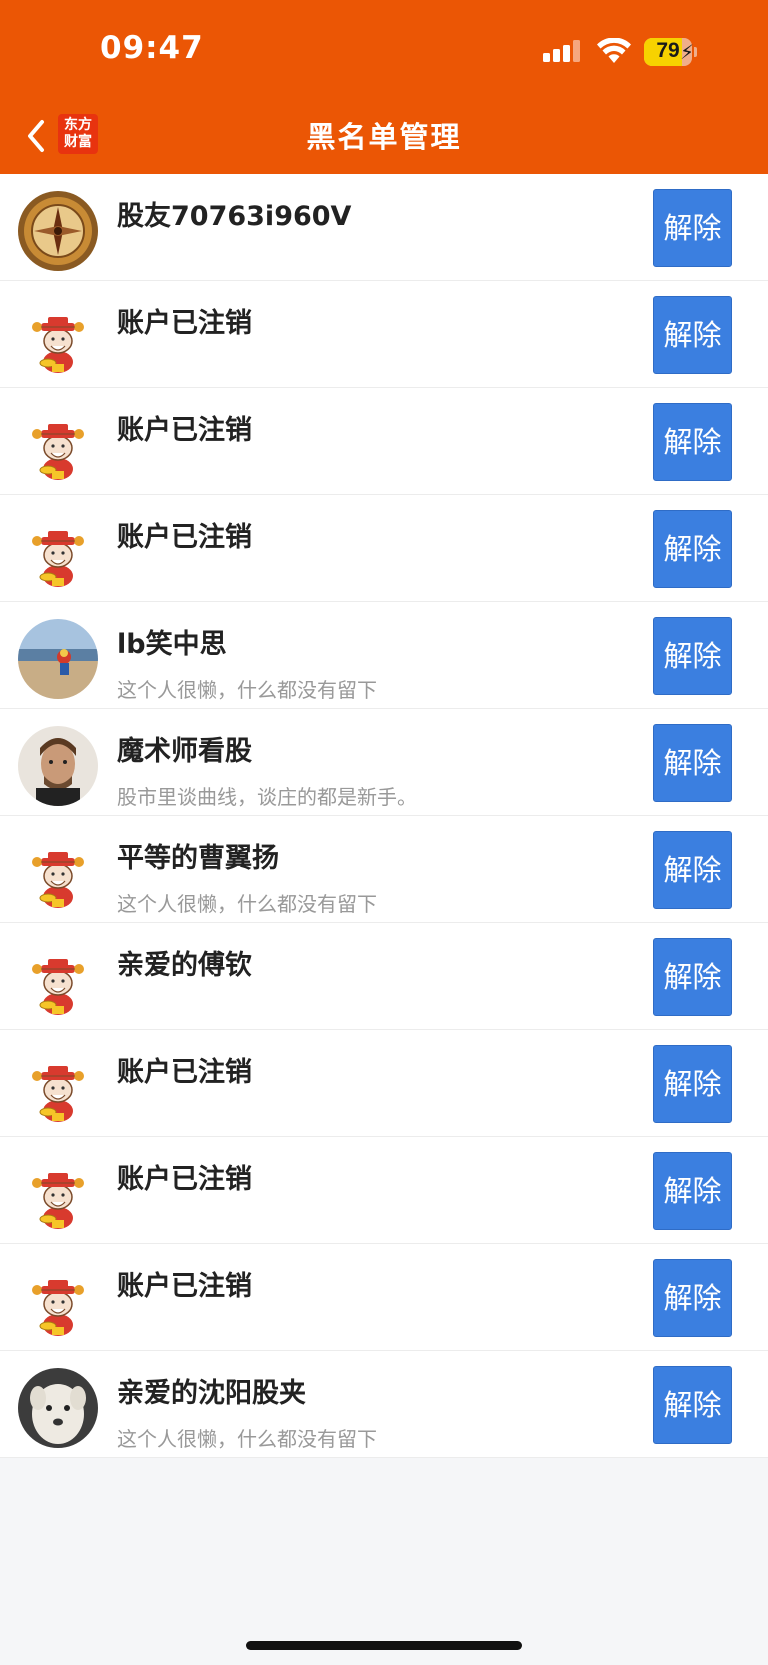  Describe the element at coordinates (384, 655) in the screenshot. I see `list-item: lb笑中思这个人很懒，什么都没有留下 解除` at that location.